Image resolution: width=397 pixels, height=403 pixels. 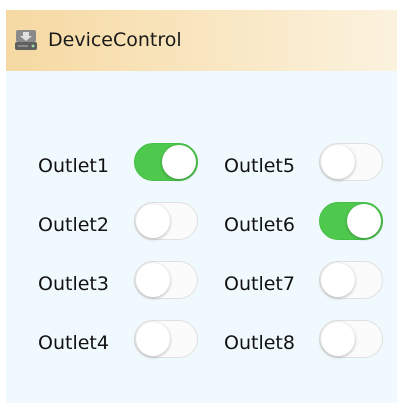 I want to click on outlet6-switch, so click(x=351, y=221).